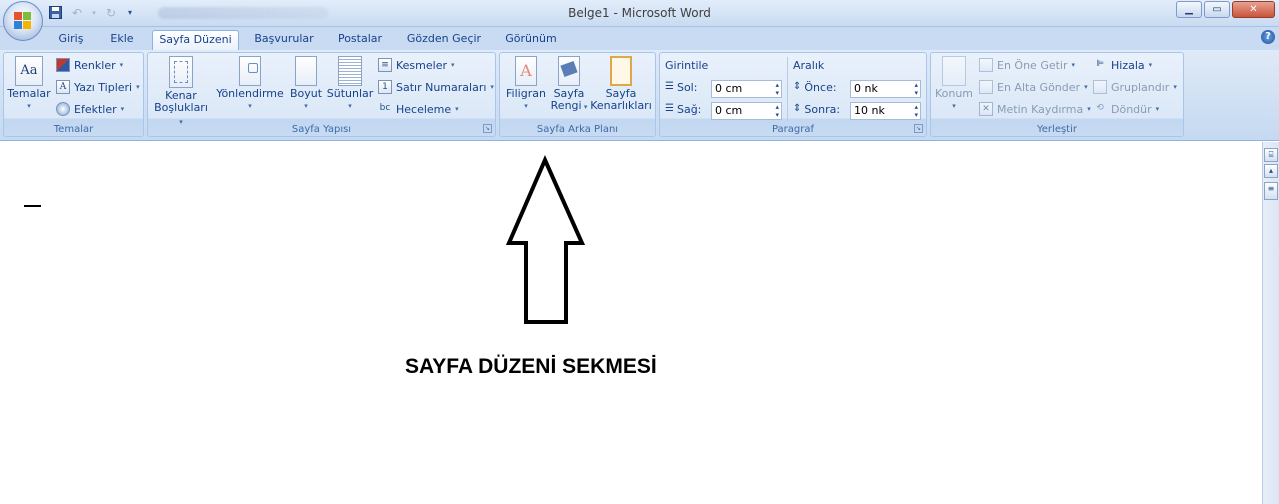 The width and height of the screenshot is (1279, 504). What do you see at coordinates (746, 89) in the screenshot?
I see `indent-left-input: 0 cm ▴ ▾` at bounding box center [746, 89].